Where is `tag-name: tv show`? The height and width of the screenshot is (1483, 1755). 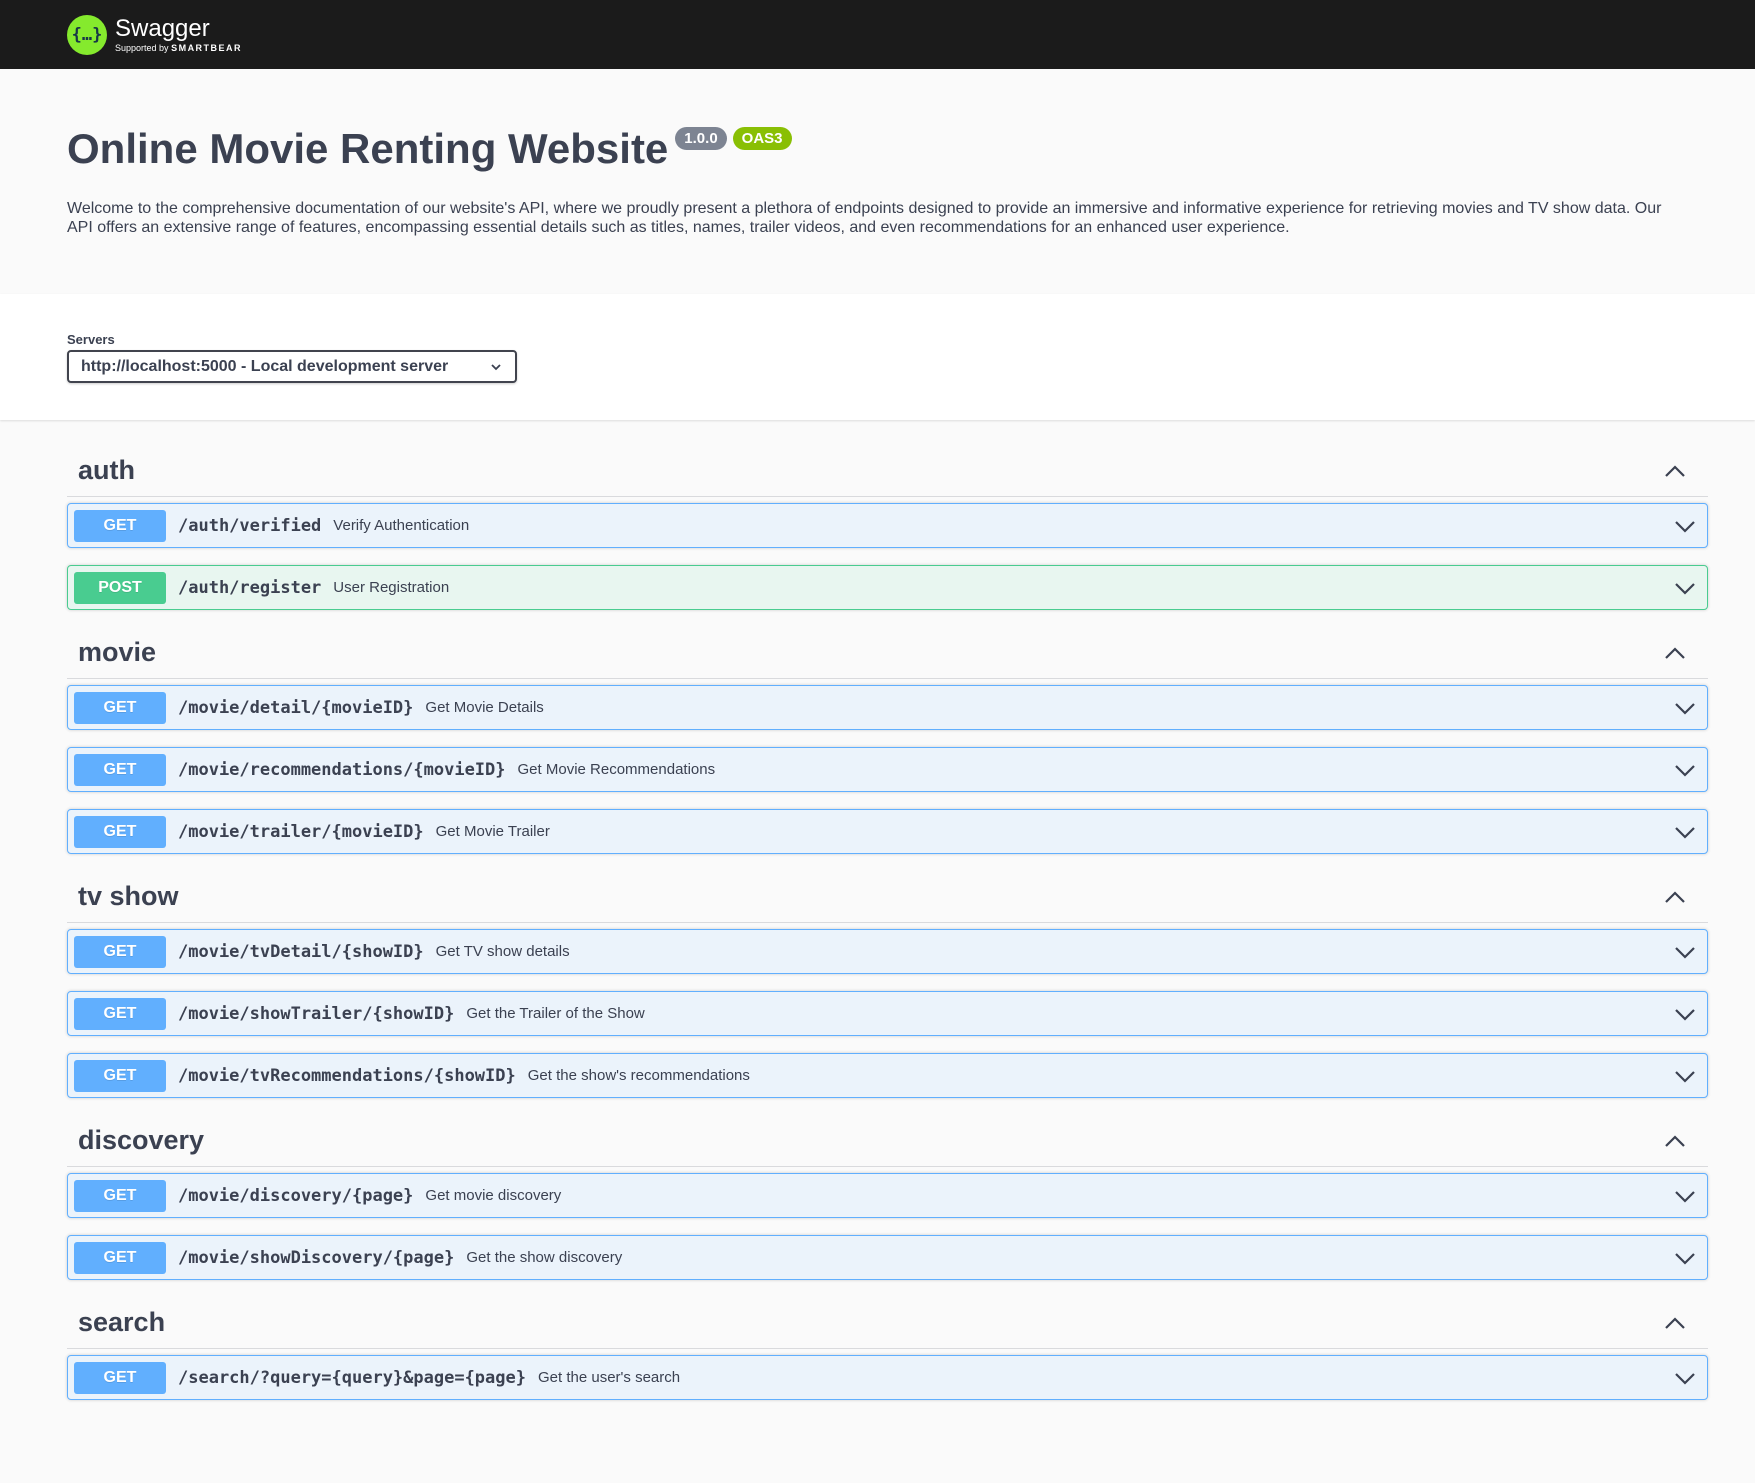 tag-name: tv show is located at coordinates (128, 896).